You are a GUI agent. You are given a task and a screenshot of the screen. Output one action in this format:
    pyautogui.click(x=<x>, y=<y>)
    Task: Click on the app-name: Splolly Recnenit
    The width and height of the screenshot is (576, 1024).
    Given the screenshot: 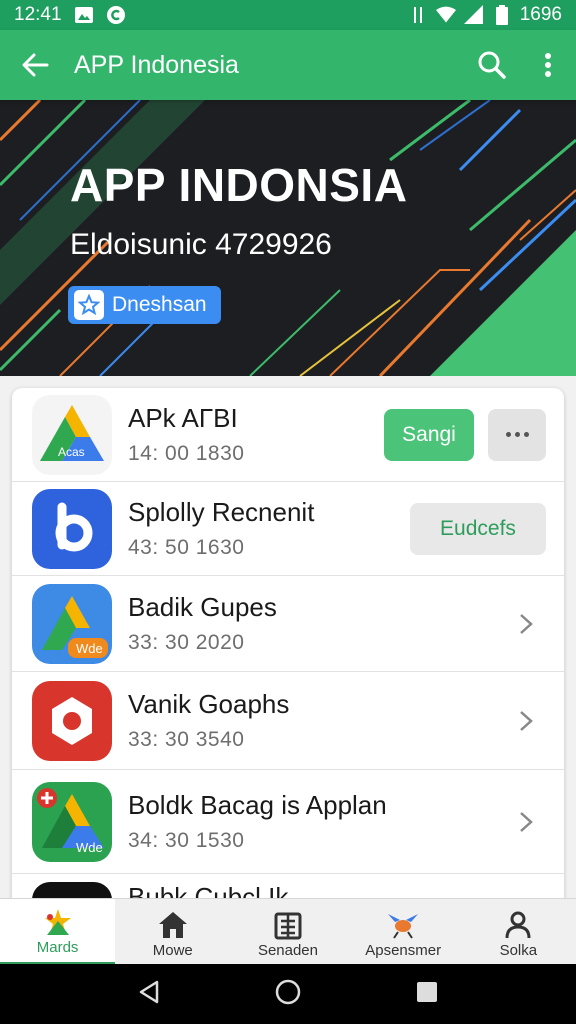 What is the action you would take?
    pyautogui.click(x=221, y=512)
    